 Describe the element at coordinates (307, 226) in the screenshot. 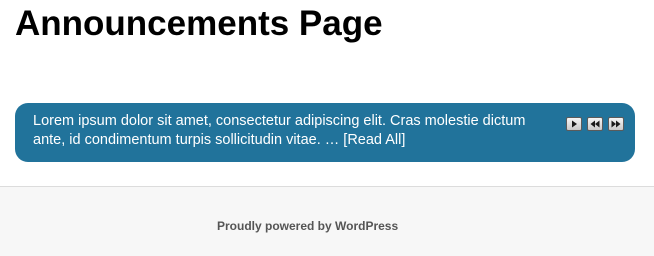

I see `footer-credit-link: Proudly powered by WordPress` at that location.